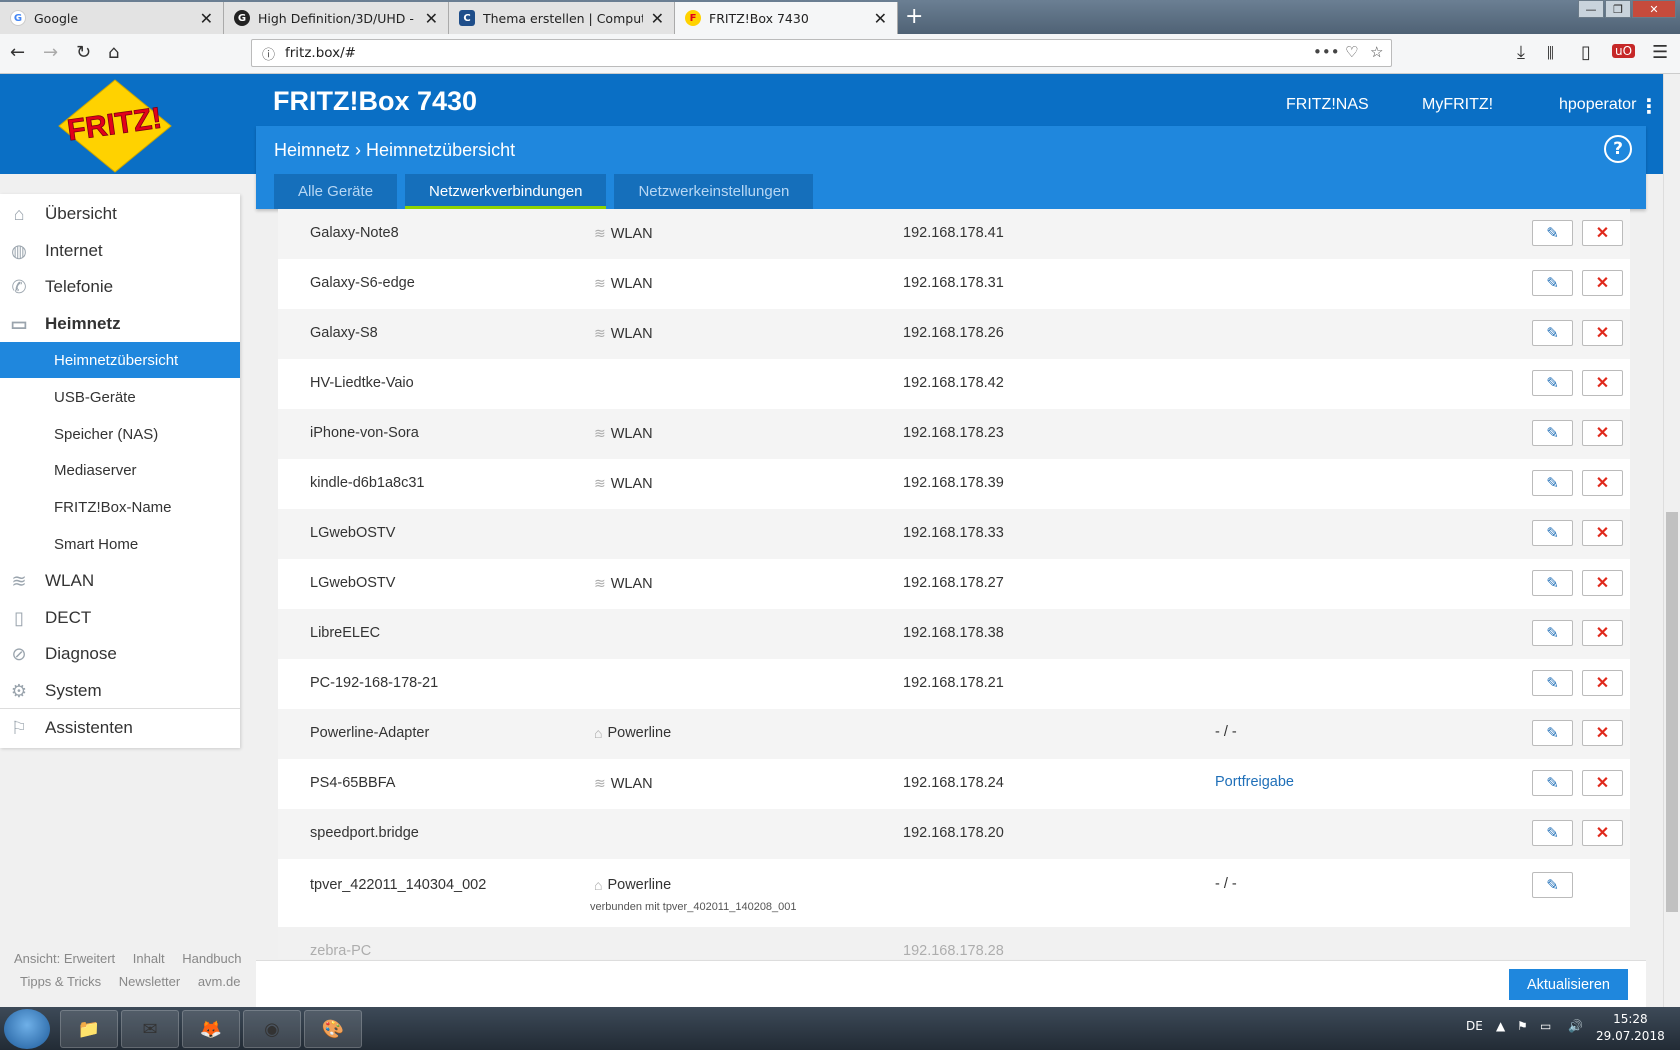  I want to click on ublock-icon: uO, so click(1624, 51).